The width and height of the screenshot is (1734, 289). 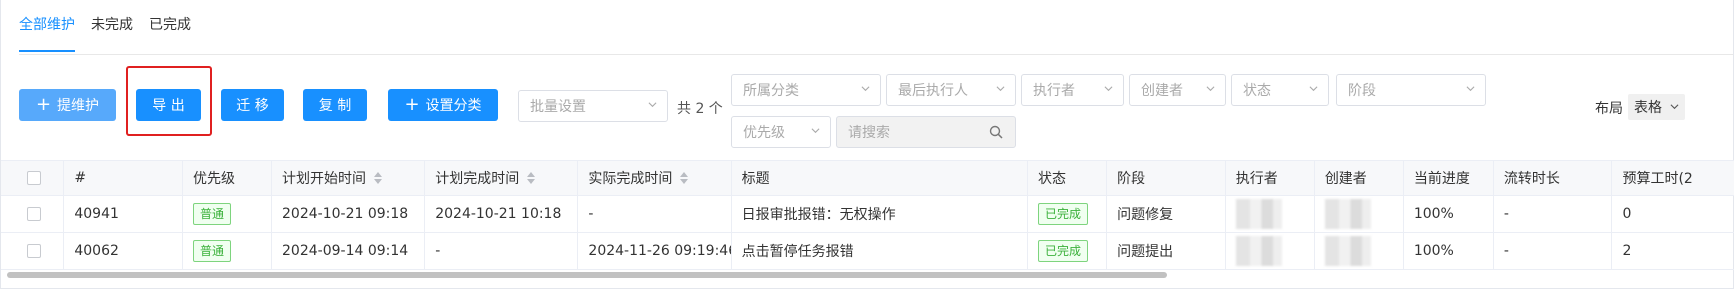 I want to click on highlight-annotation-box, so click(x=169, y=101).